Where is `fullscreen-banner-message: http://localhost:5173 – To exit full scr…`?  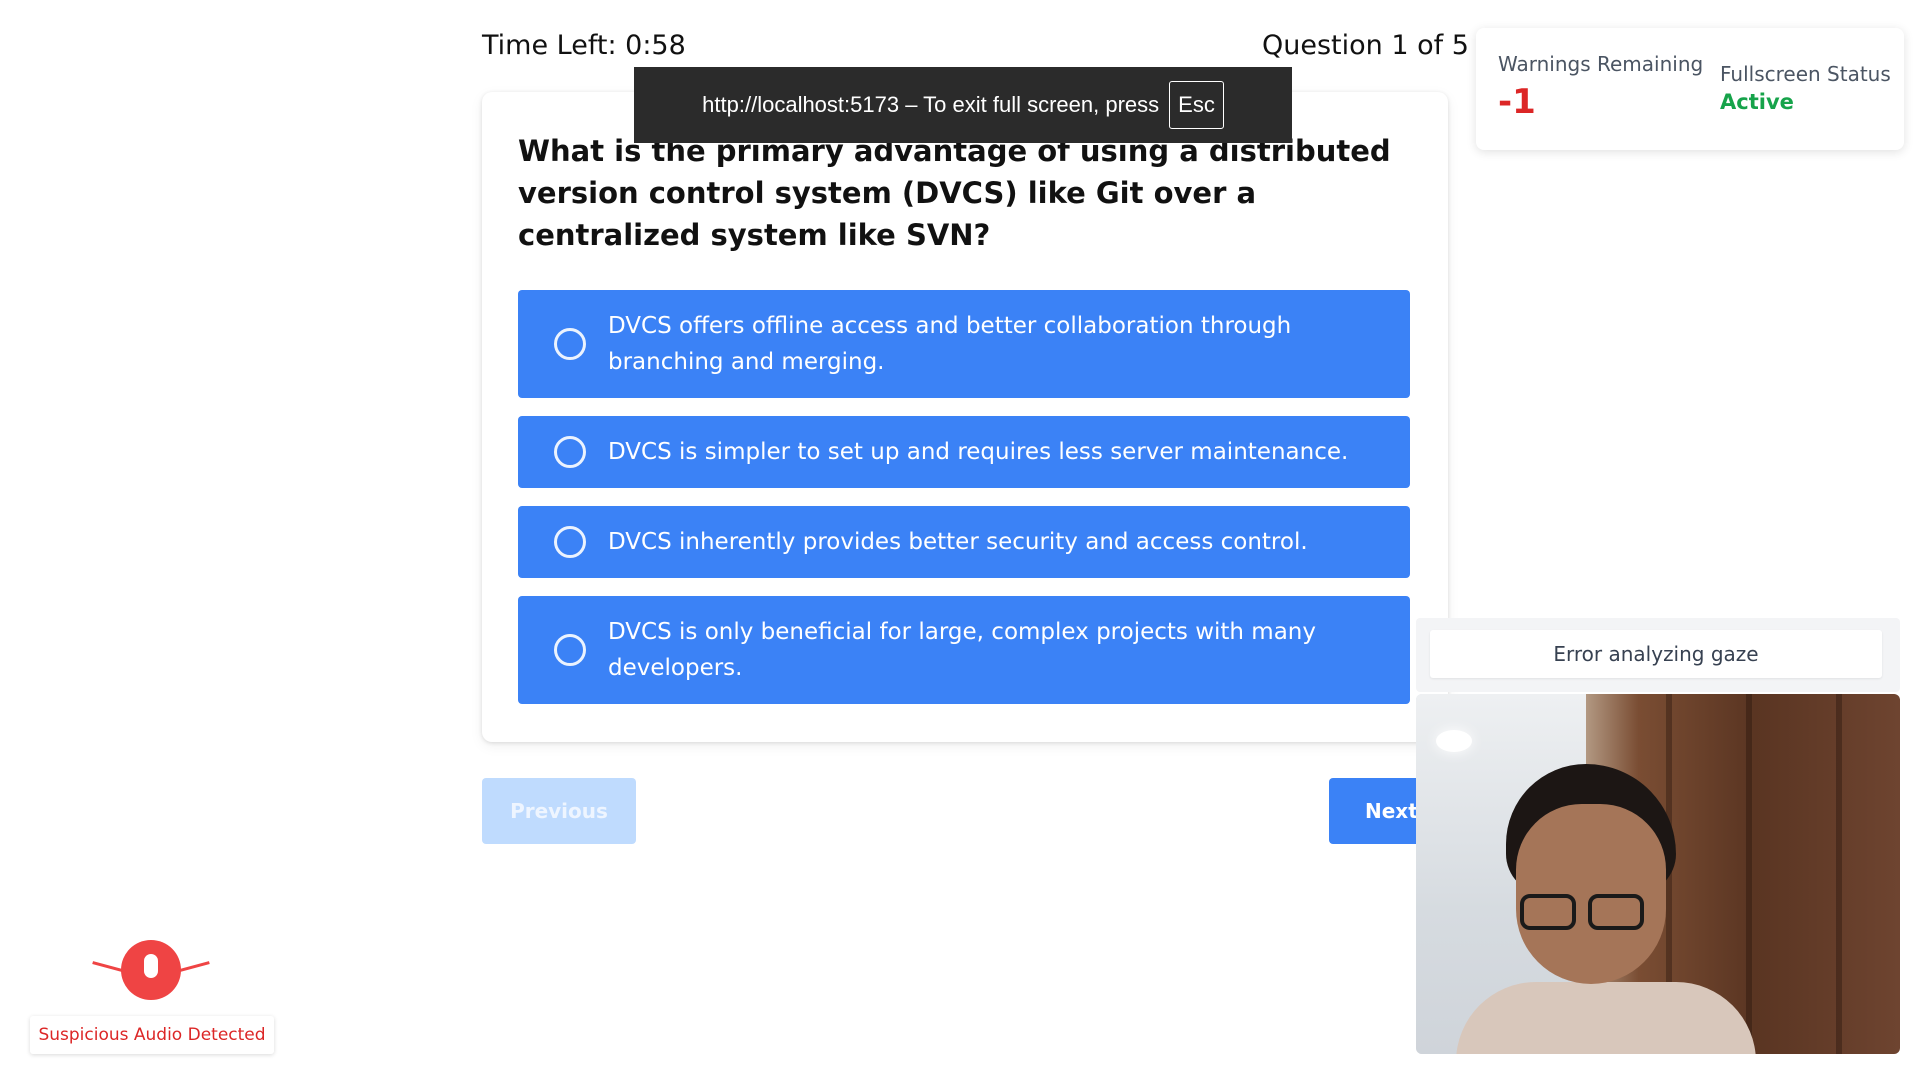
fullscreen-banner-message: http://localhost:5173 – To exit full scr… is located at coordinates (931, 104).